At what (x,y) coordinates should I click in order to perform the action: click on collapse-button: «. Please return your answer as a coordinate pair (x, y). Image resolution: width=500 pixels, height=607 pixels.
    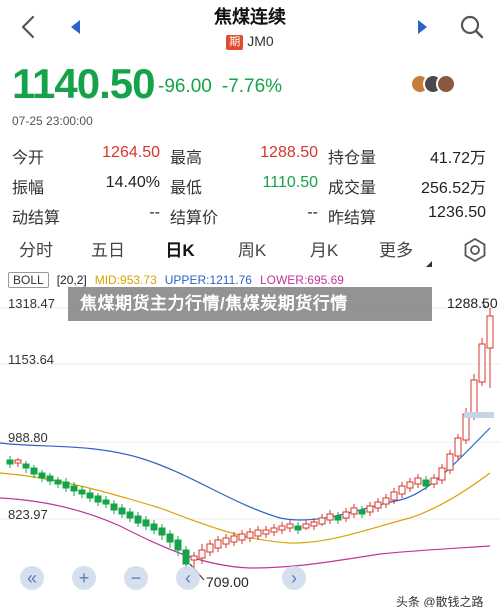
    Looking at the image, I should click on (32, 578).